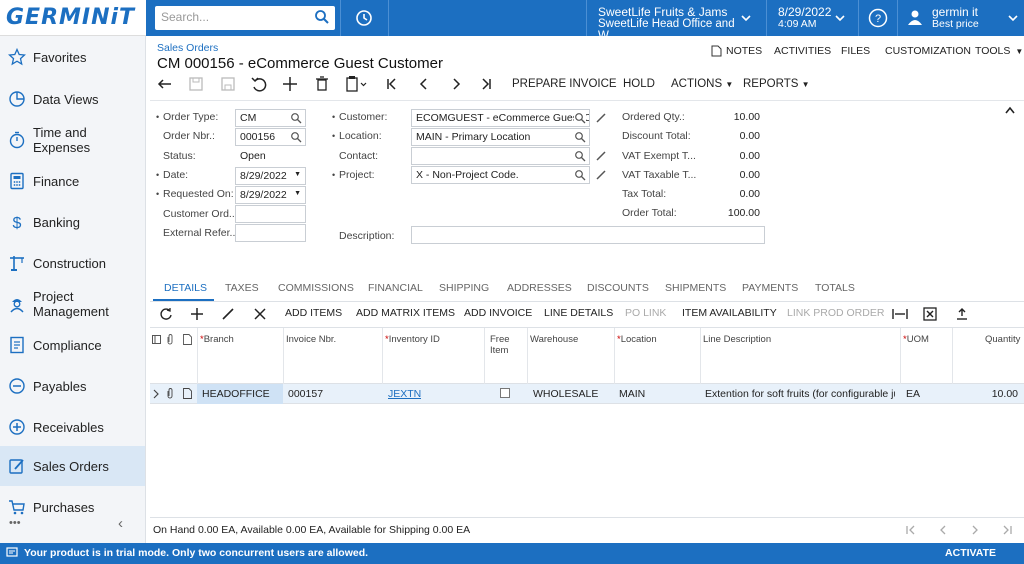 The image size is (1024, 564). What do you see at coordinates (770, 288) in the screenshot?
I see `tab-payments: PAYMENTS` at bounding box center [770, 288].